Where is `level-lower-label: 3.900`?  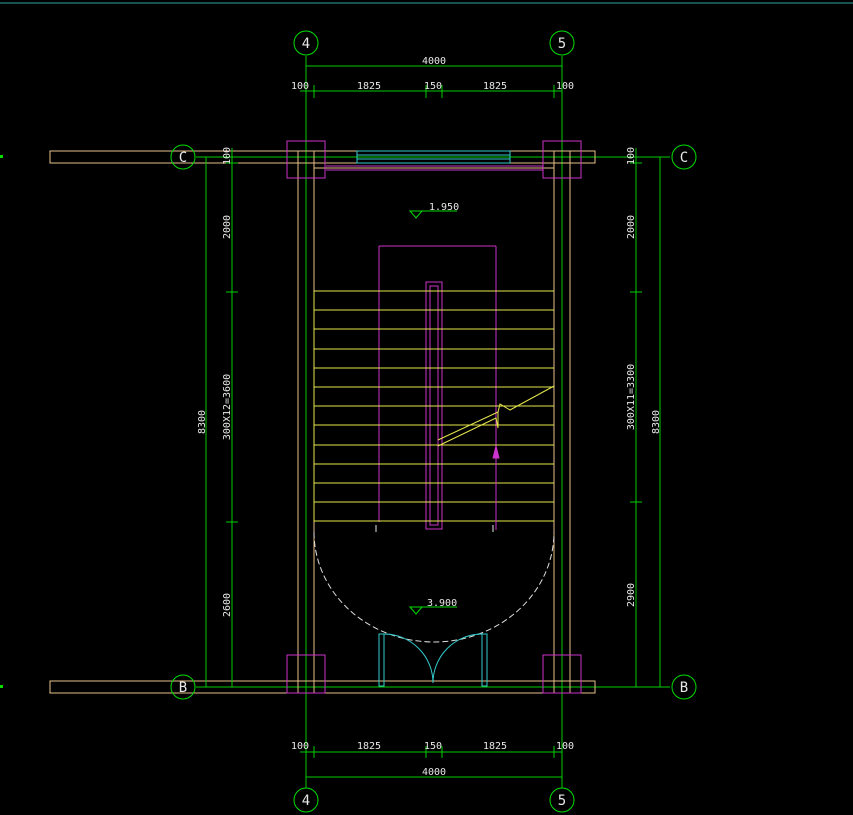 level-lower-label: 3.900 is located at coordinates (442, 603).